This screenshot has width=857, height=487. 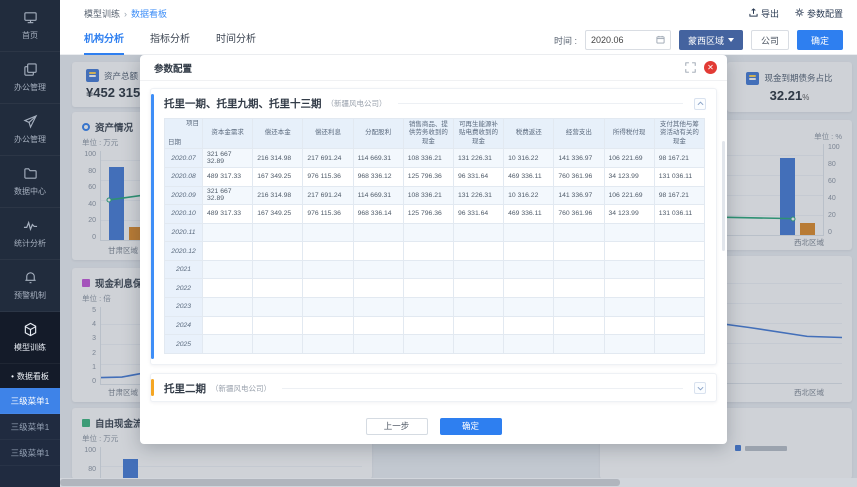 I want to click on close-icon: ✕, so click(x=710, y=67).